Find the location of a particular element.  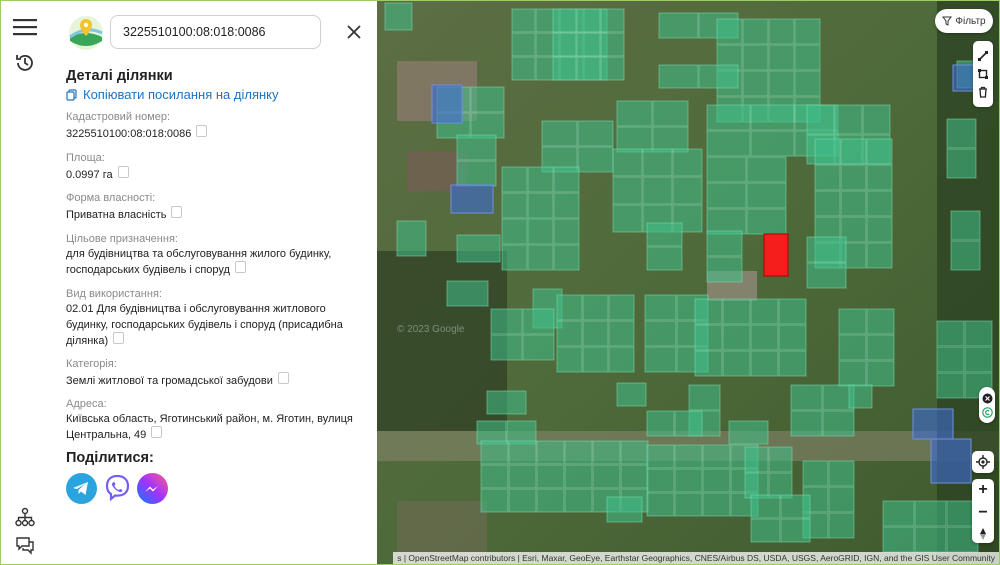

locate-button is located at coordinates (983, 462).